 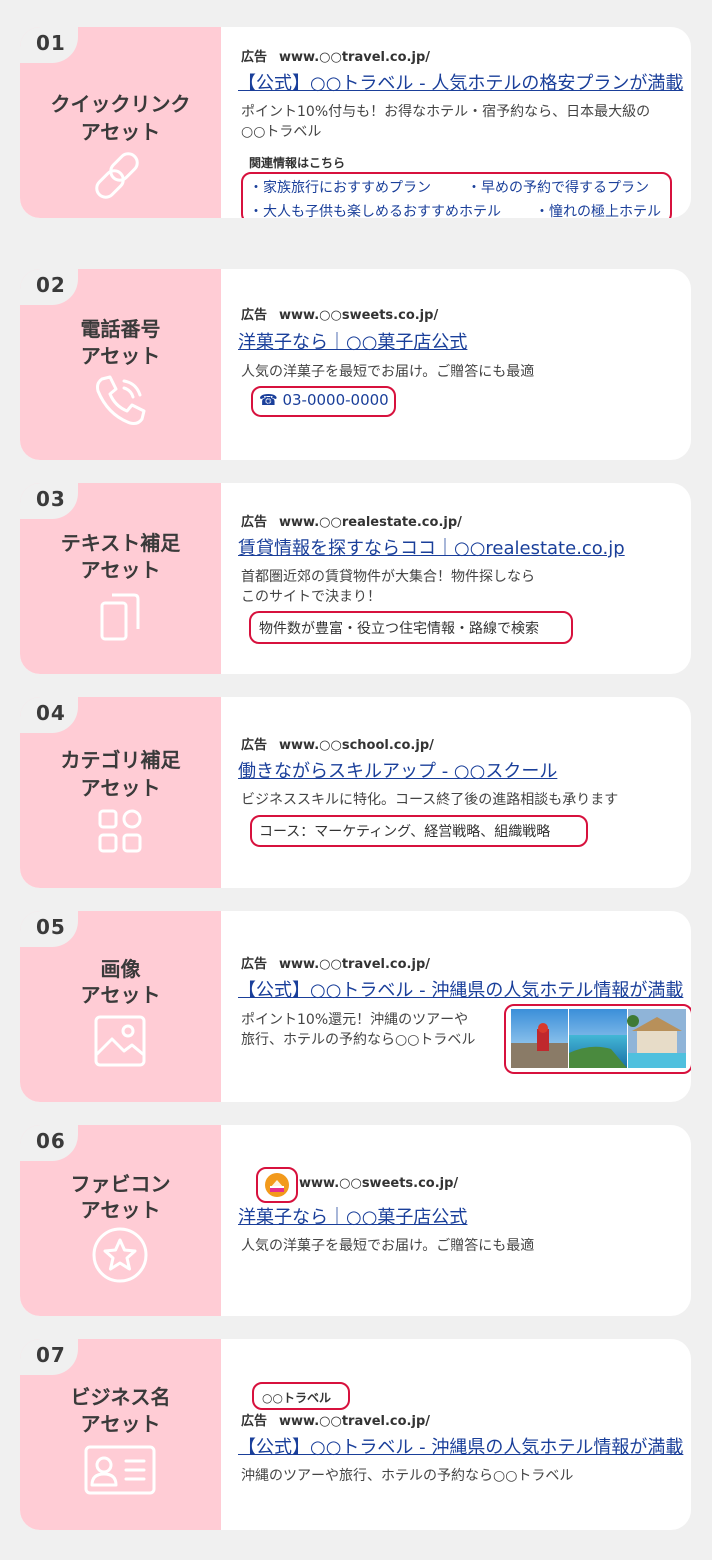 I want to click on asset-label-panel: 03 テキスト補足 アセット, so click(x=120, y=578).